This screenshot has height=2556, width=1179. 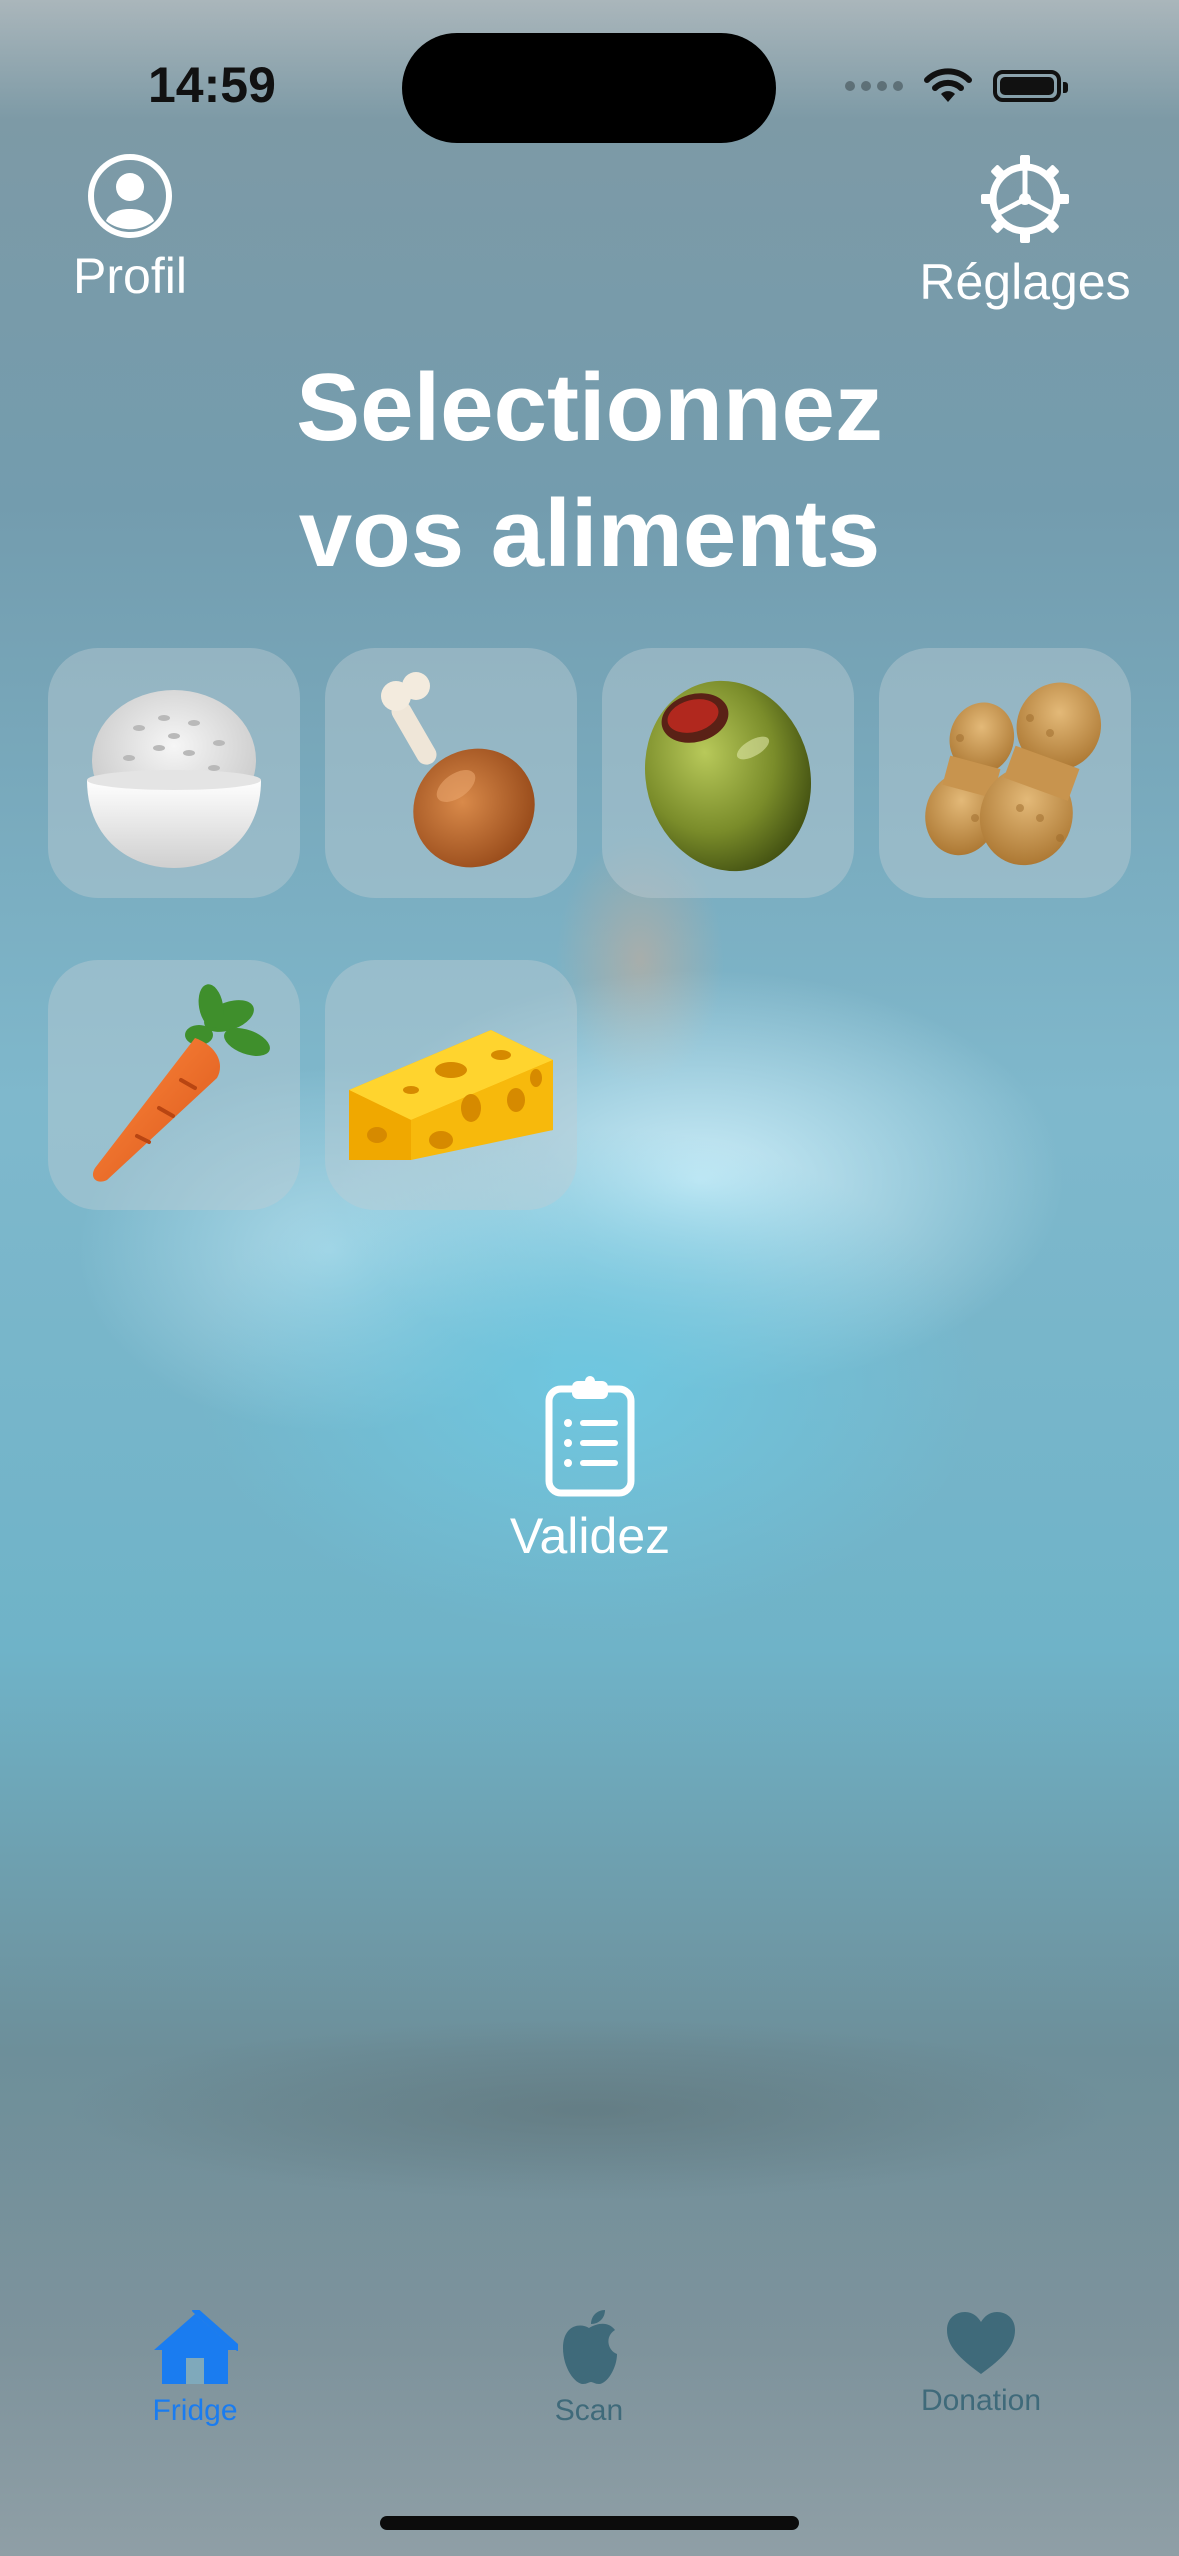 What do you see at coordinates (590, 2347) in the screenshot?
I see `apple-icon` at bounding box center [590, 2347].